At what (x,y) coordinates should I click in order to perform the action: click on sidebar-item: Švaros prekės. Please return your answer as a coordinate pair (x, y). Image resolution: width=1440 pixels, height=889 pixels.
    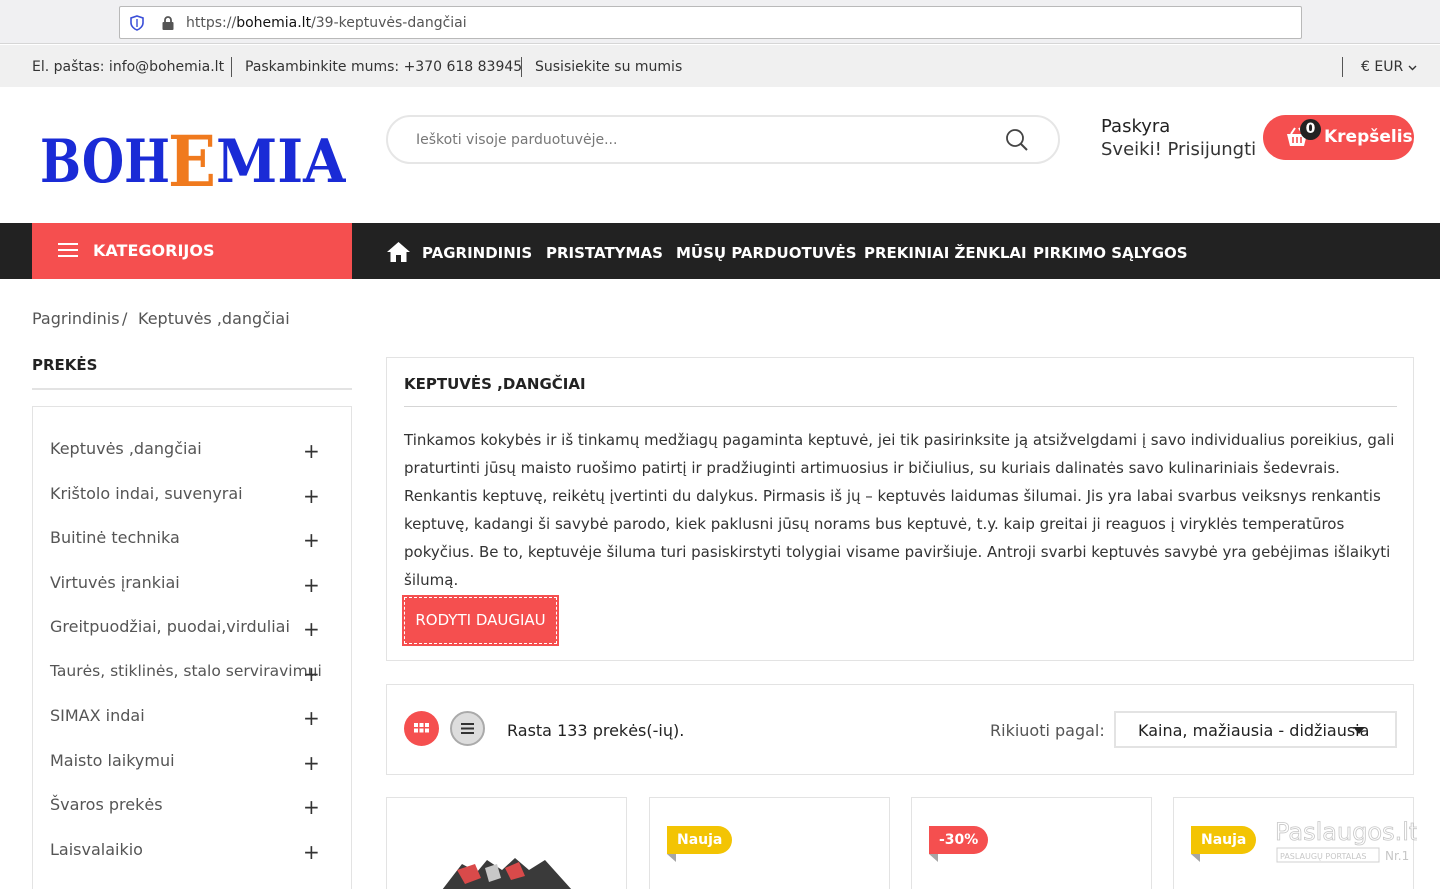
    Looking at the image, I should click on (106, 804).